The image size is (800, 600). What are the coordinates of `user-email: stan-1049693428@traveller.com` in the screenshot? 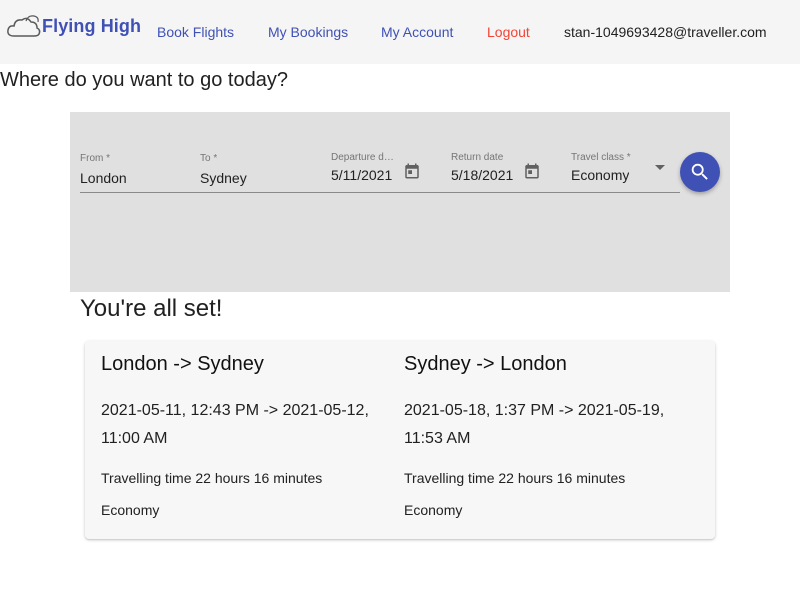 It's located at (665, 32).